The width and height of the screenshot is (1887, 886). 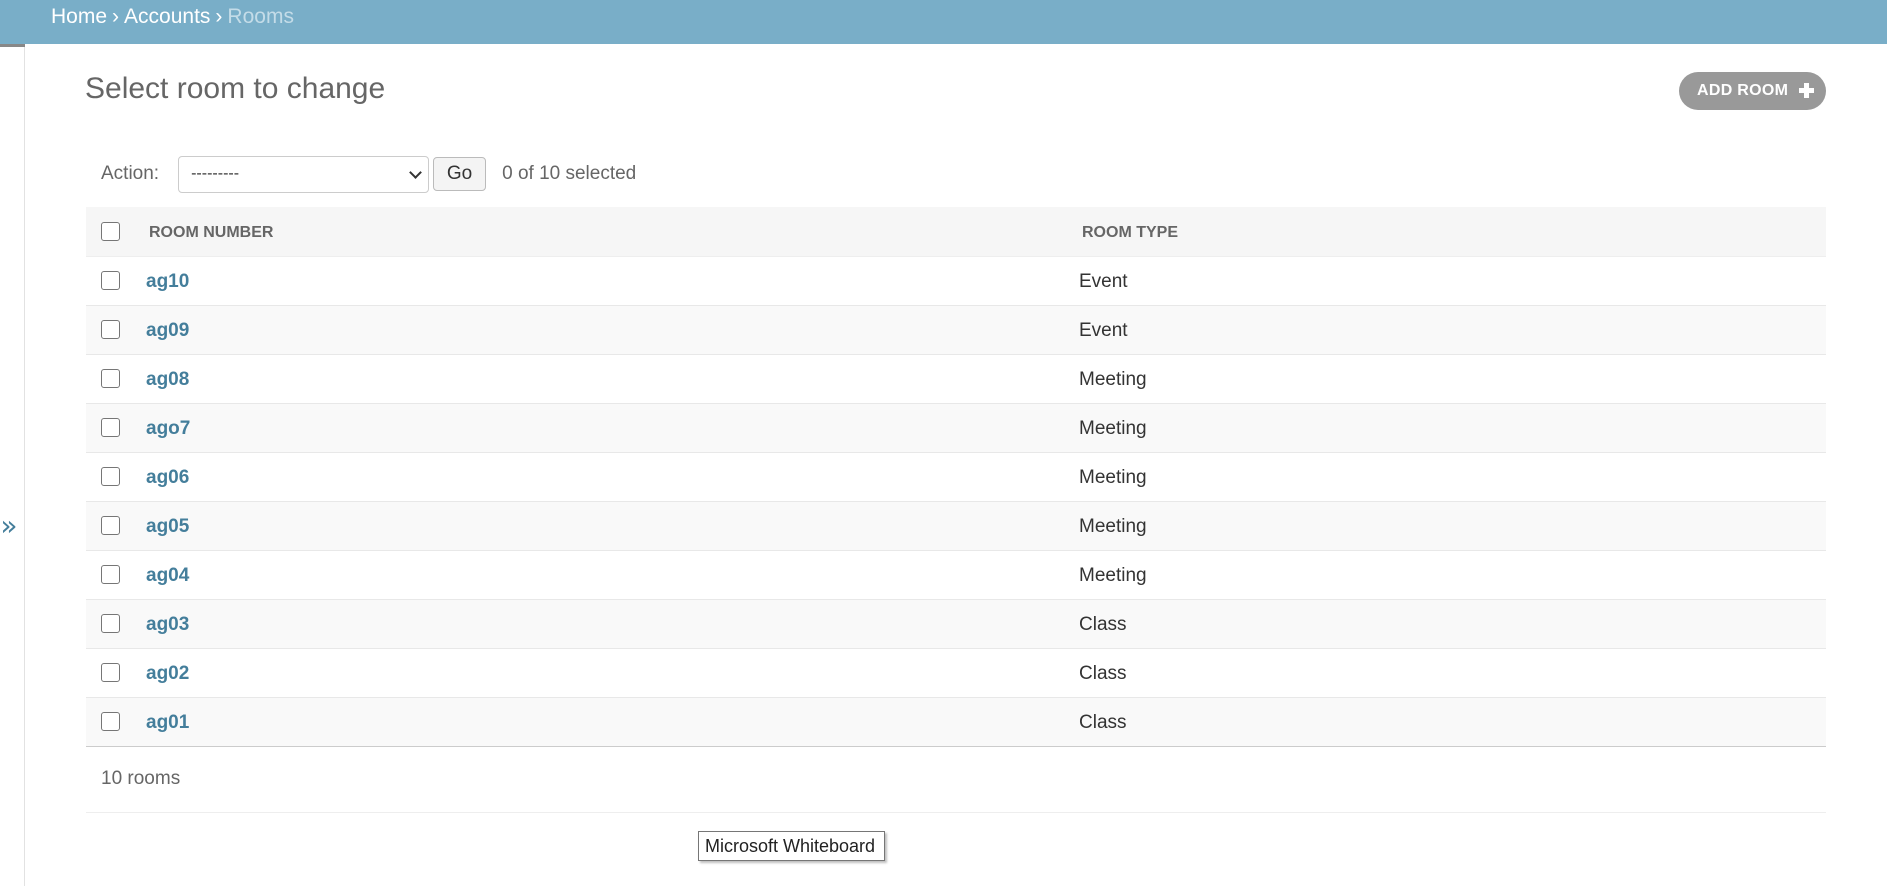 What do you see at coordinates (9, 526) in the screenshot?
I see `sidebar-toggle-icon: »` at bounding box center [9, 526].